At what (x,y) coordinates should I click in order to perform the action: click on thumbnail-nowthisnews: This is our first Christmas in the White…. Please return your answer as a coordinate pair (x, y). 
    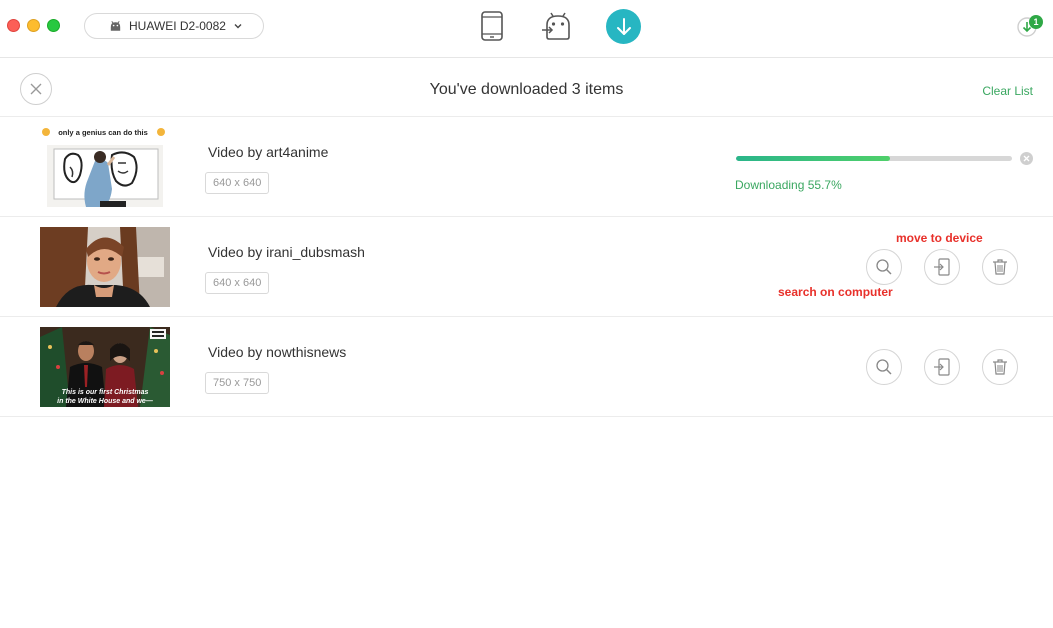
    Looking at the image, I should click on (105, 367).